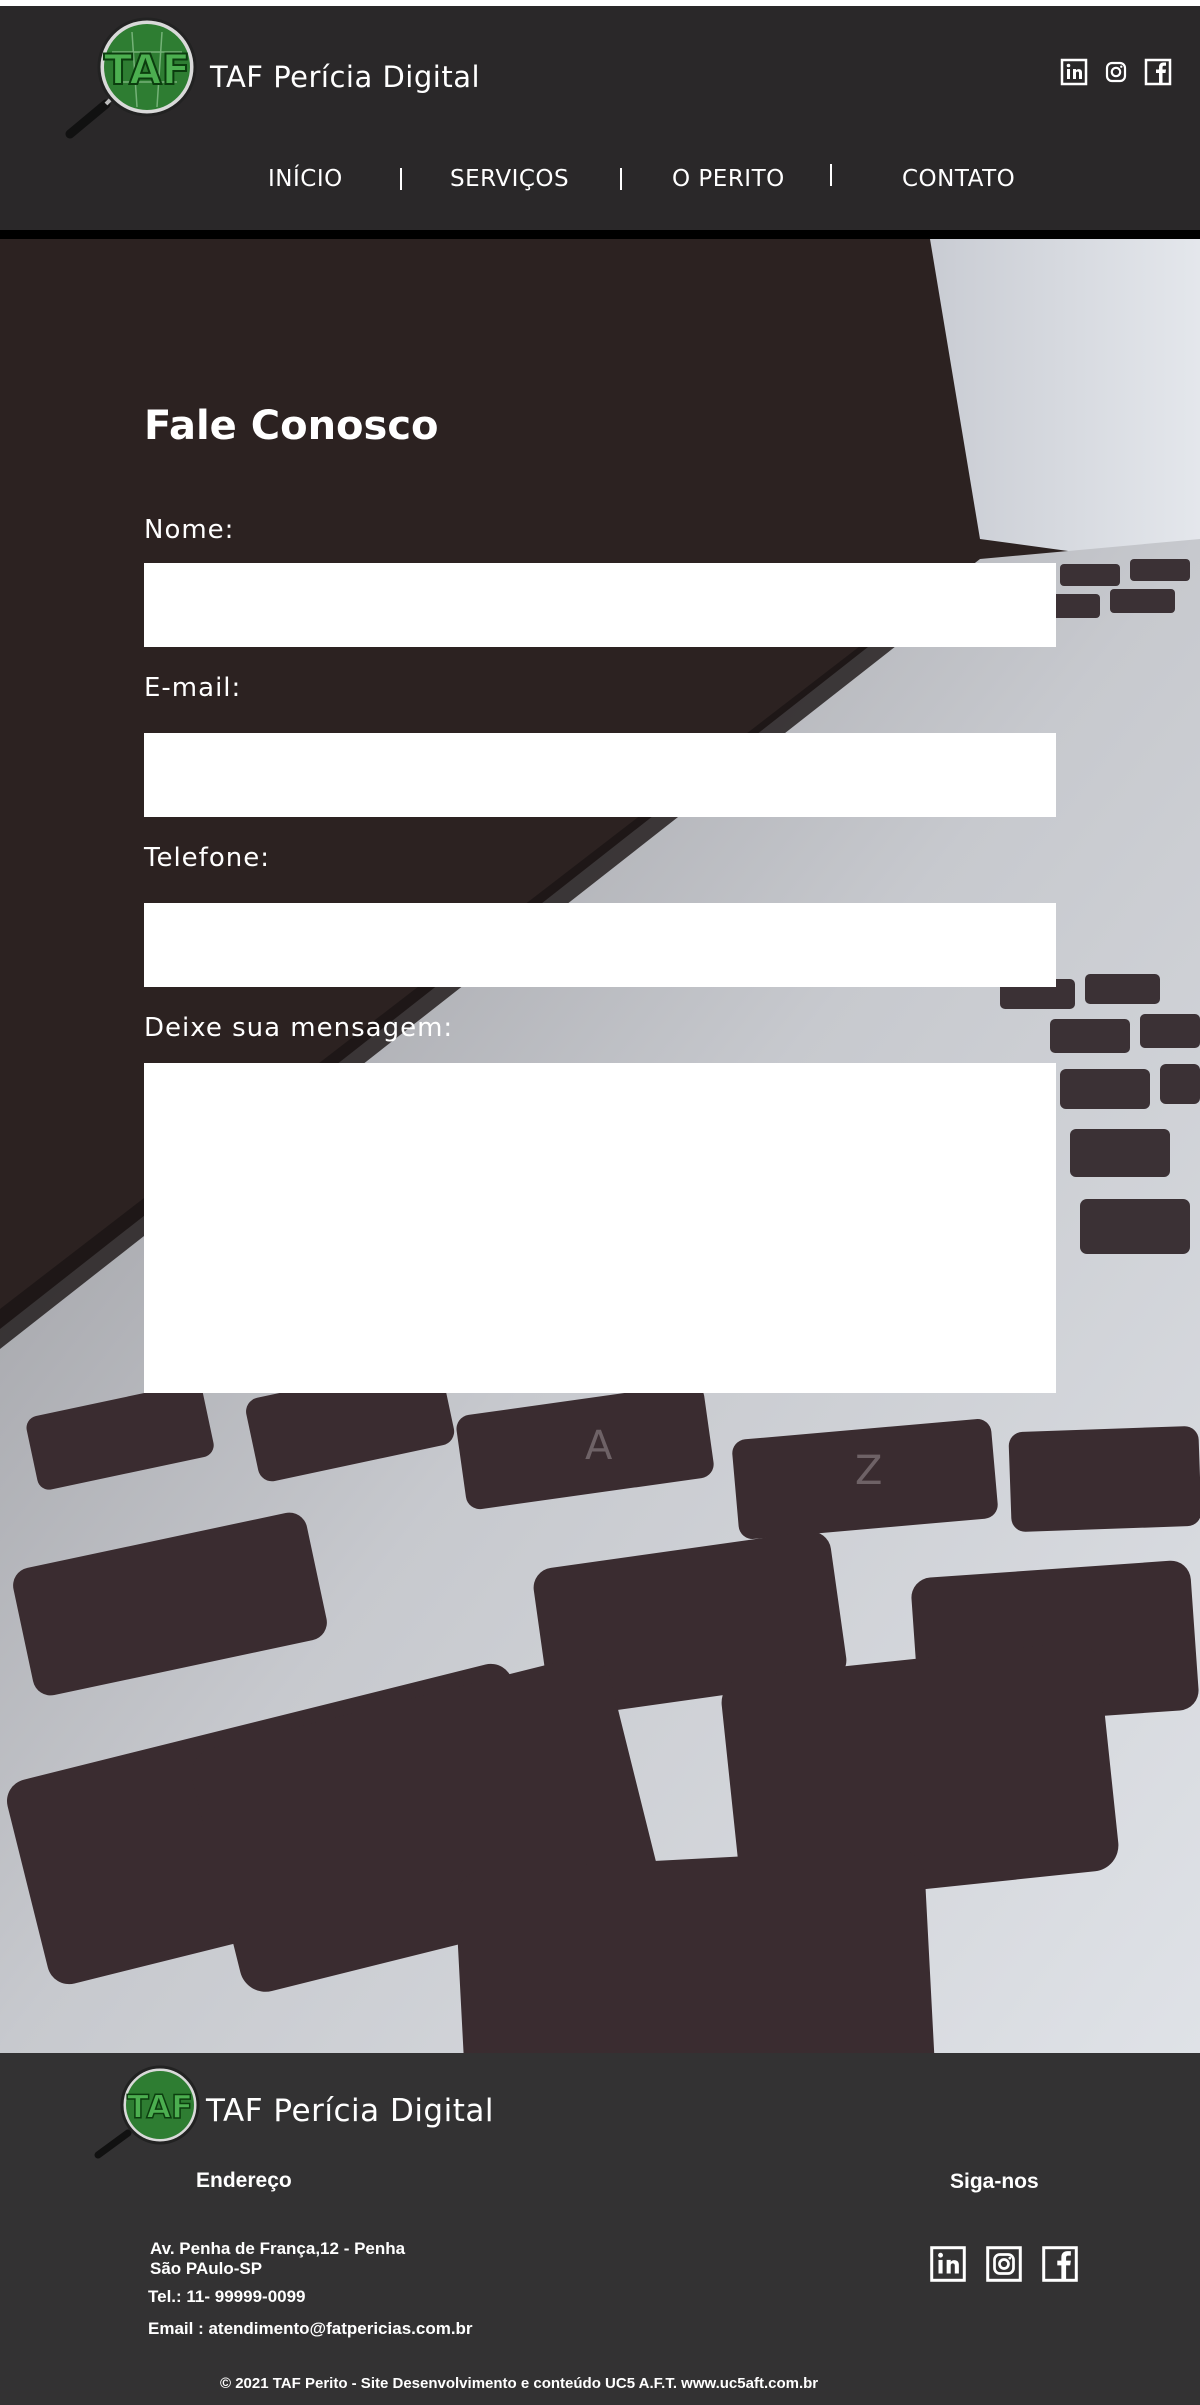  Describe the element at coordinates (728, 179) in the screenshot. I see `nav-item-o-perito: O PERITO` at that location.